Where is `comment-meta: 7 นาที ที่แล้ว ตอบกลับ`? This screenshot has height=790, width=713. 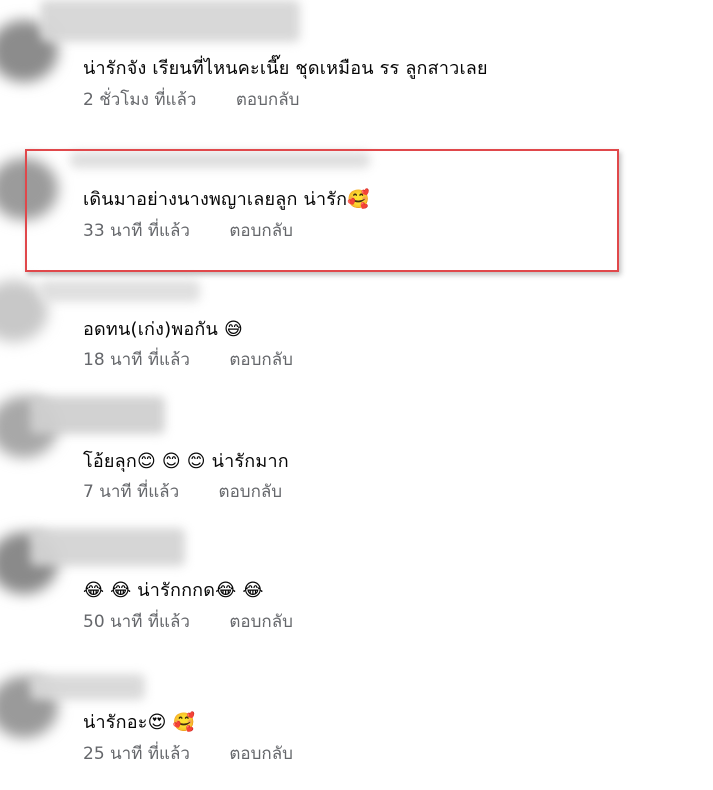
comment-meta: 7 นาที ที่แล้ว ตอบกลับ is located at coordinates (182, 491).